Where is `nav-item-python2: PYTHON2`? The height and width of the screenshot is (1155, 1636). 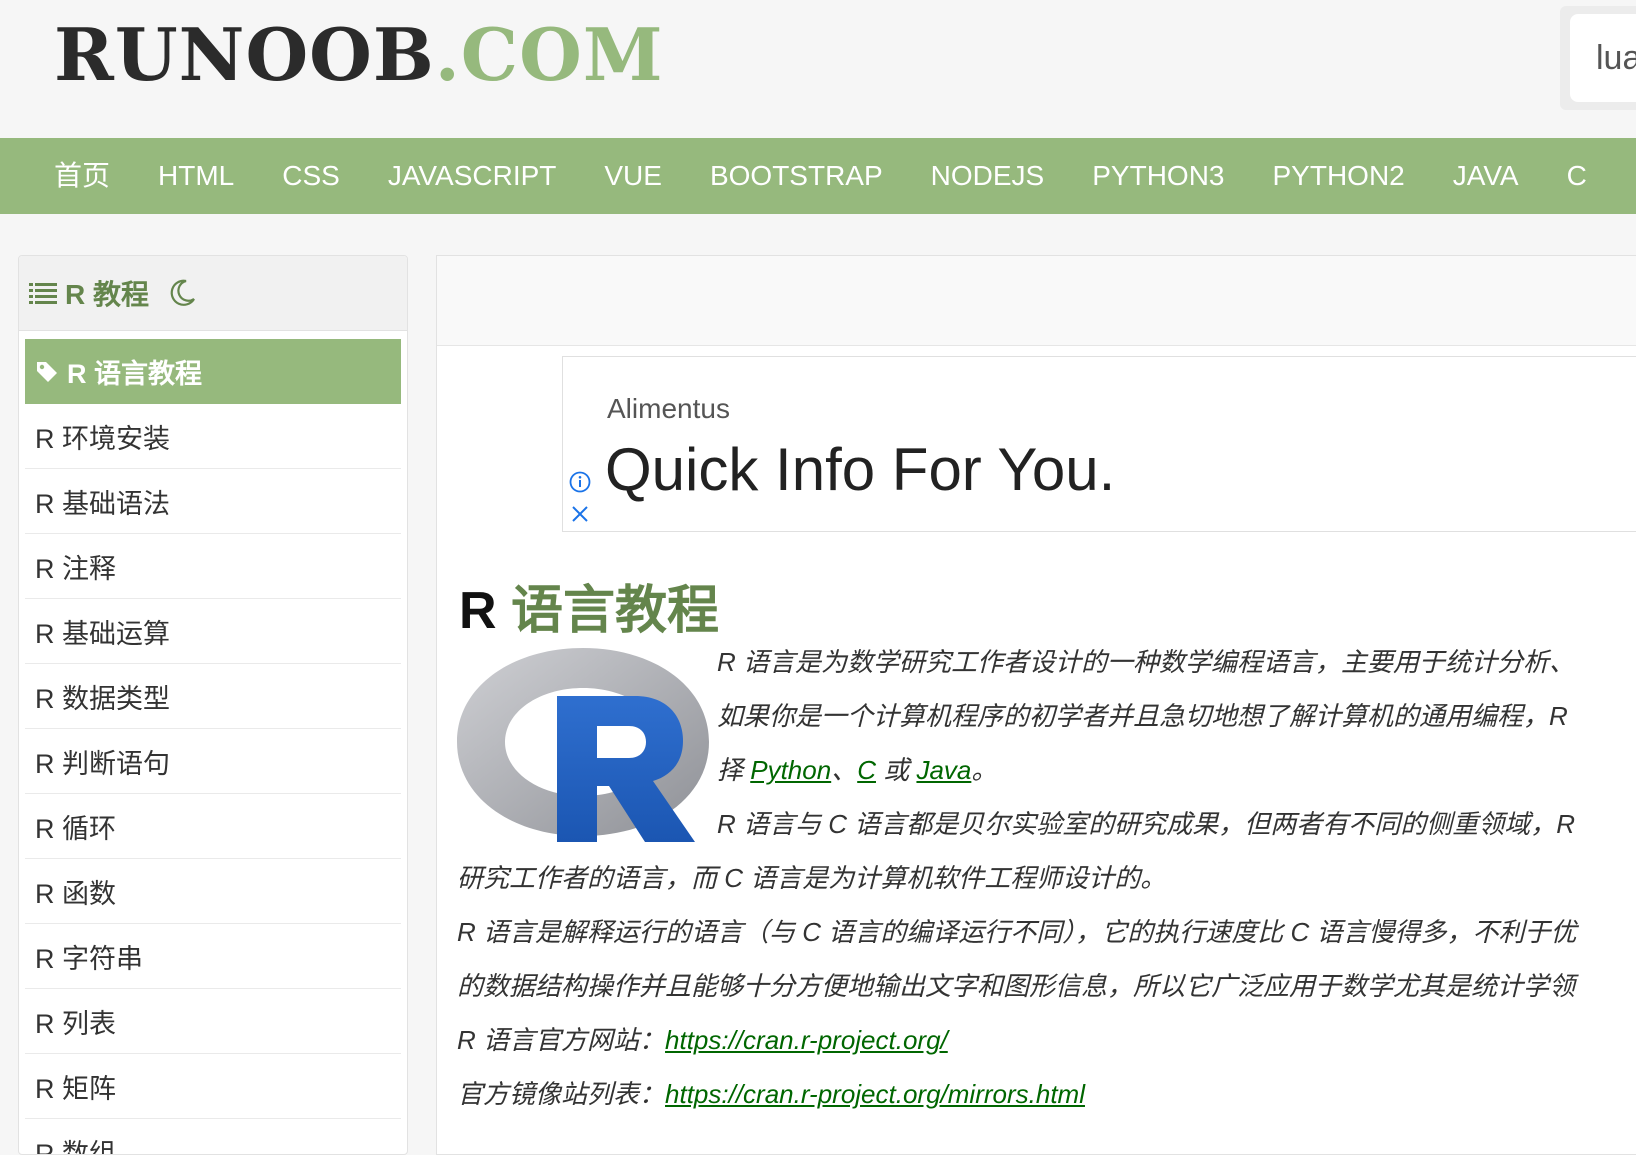
nav-item-python2: PYTHON2 is located at coordinates (1338, 176).